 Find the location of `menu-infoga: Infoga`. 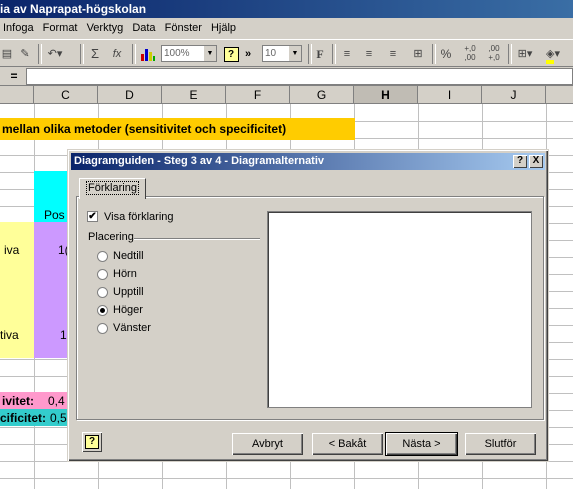

menu-infoga: Infoga is located at coordinates (18, 28).